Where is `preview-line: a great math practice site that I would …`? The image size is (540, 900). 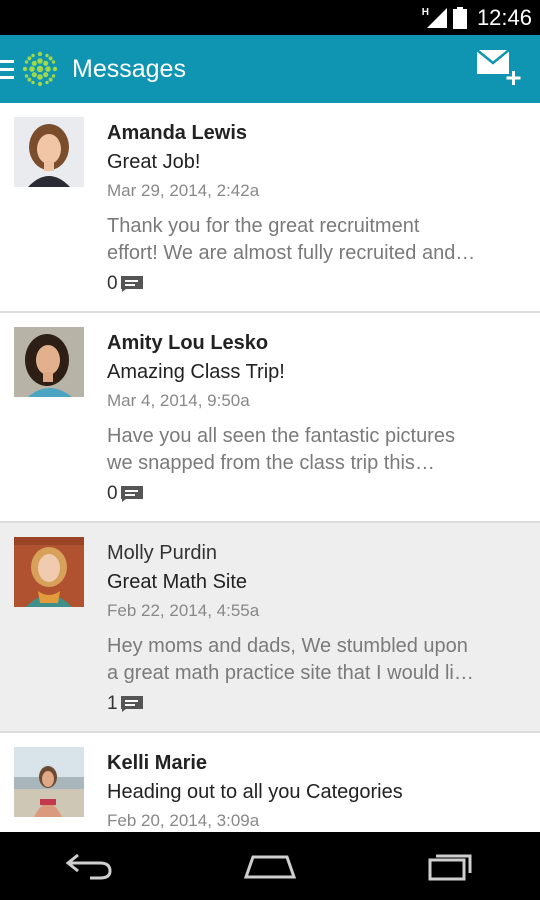
preview-line: a great math practice site that I would … is located at coordinates (290, 673).